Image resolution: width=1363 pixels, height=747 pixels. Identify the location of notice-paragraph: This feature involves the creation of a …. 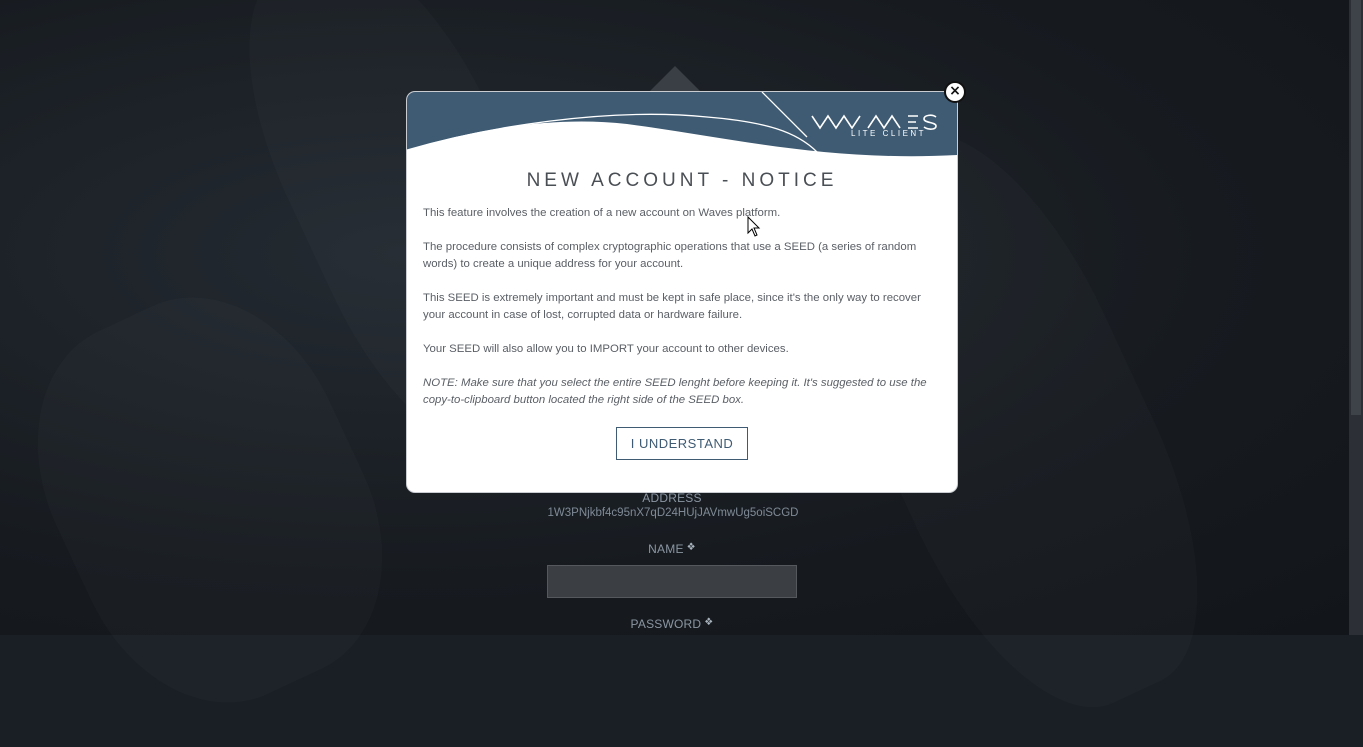
(602, 213).